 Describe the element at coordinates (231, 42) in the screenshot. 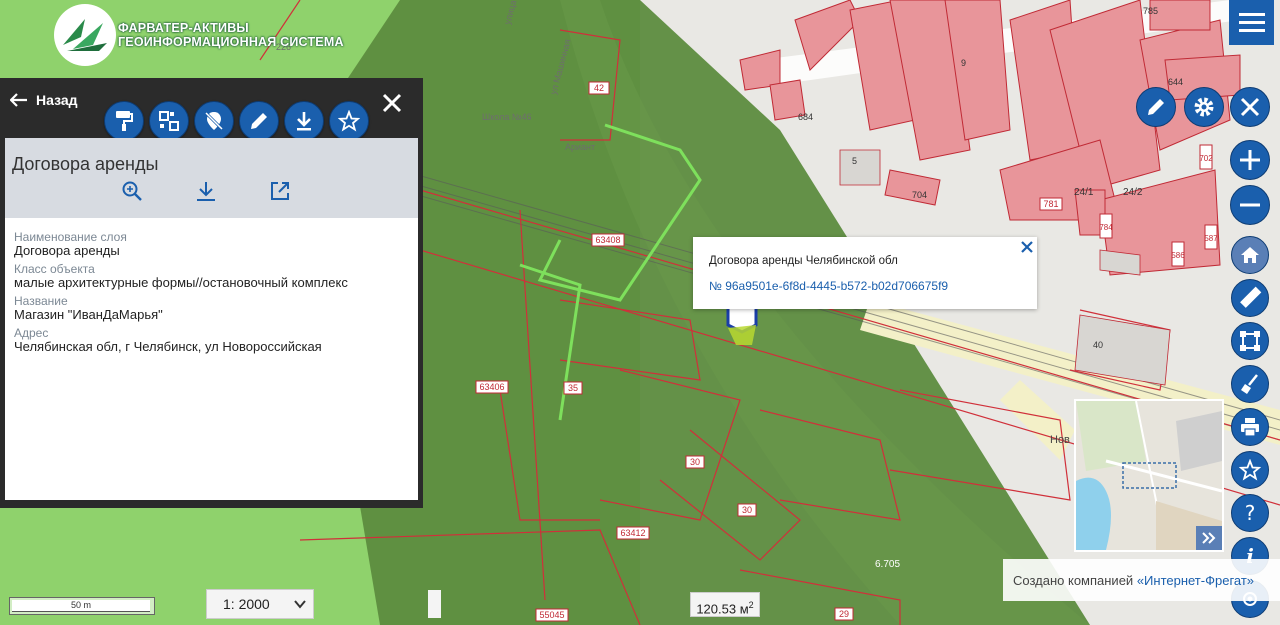

I see `logo-line2: ГЕОИНФОРМАЦИОННАЯ СИСТЕМА` at that location.